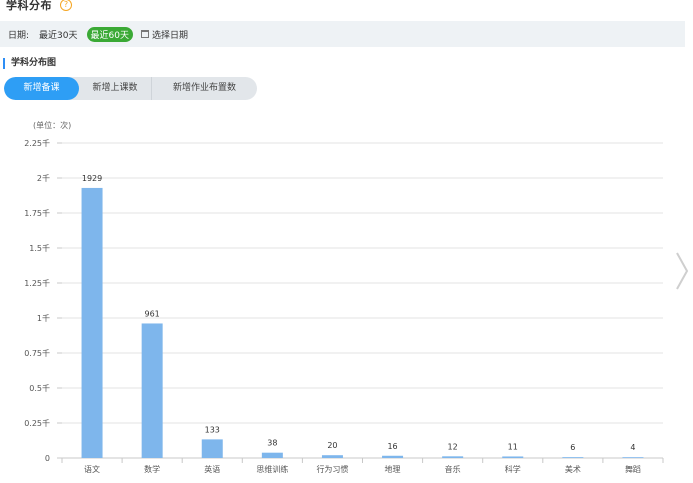 Image resolution: width=693 pixels, height=483 pixels. What do you see at coordinates (152, 313) in the screenshot?
I see `bar-value-label: 961` at bounding box center [152, 313].